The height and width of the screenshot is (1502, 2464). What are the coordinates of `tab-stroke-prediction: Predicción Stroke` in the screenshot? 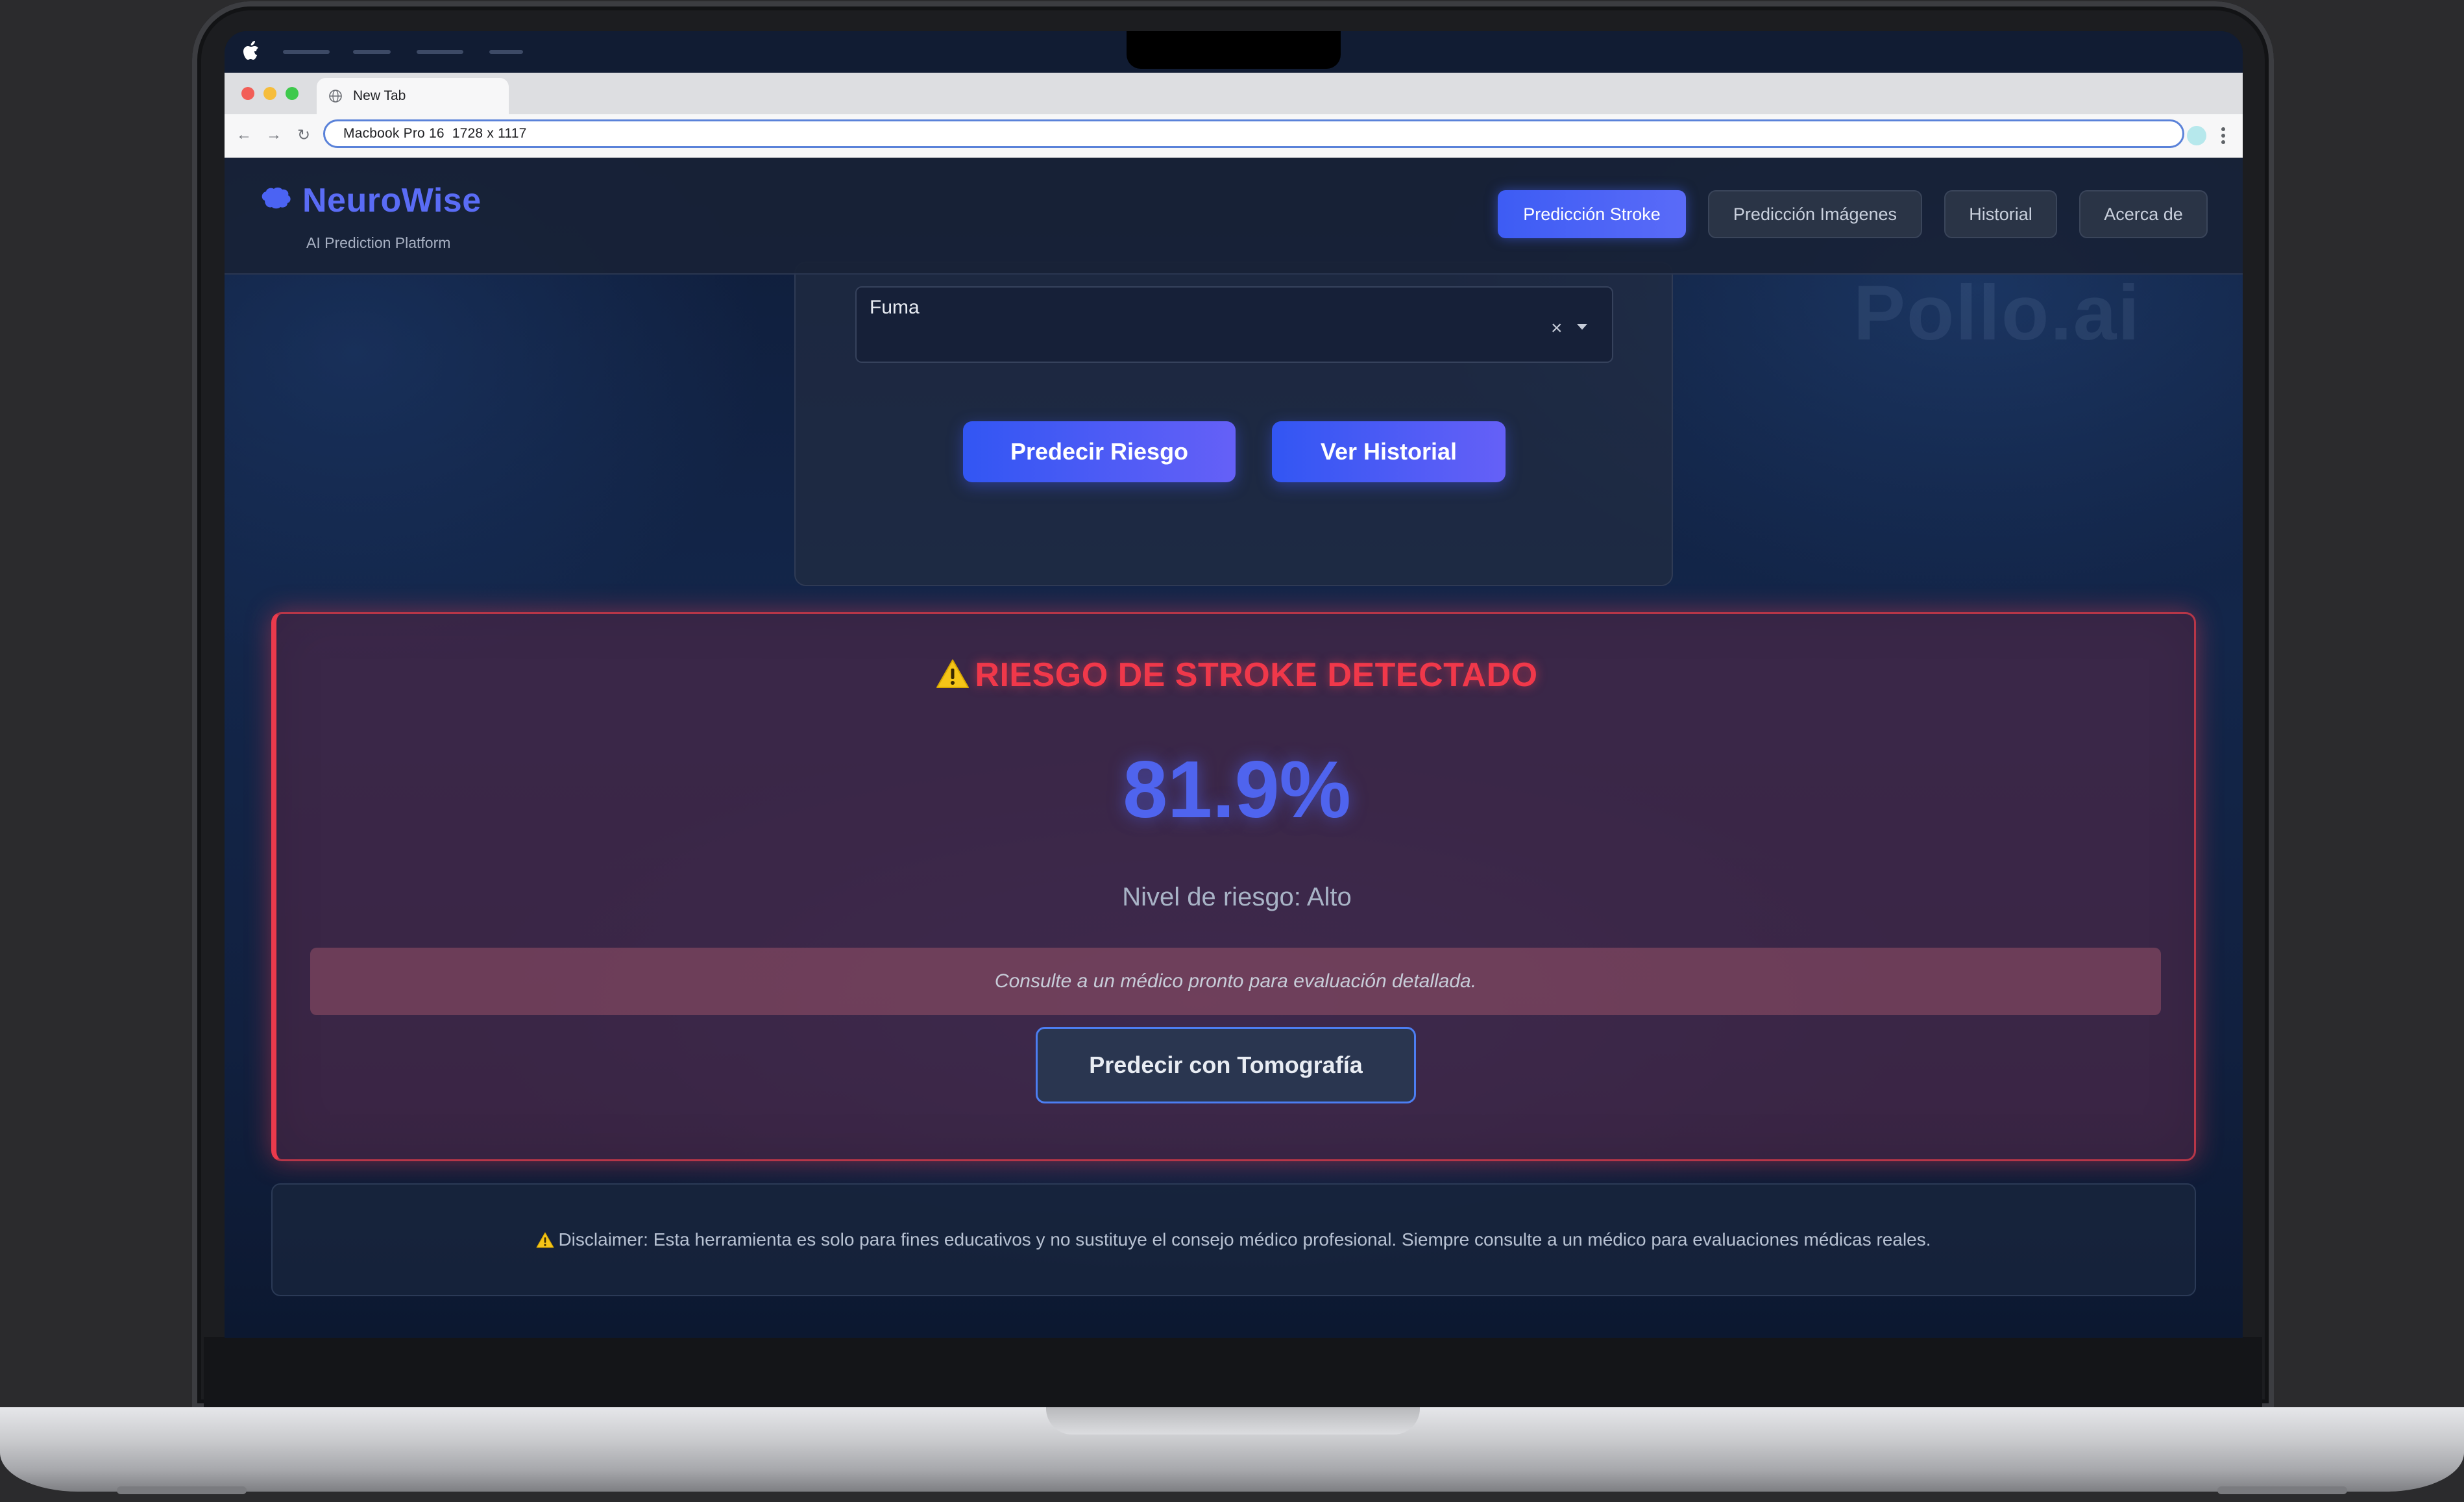 It's located at (1592, 214).